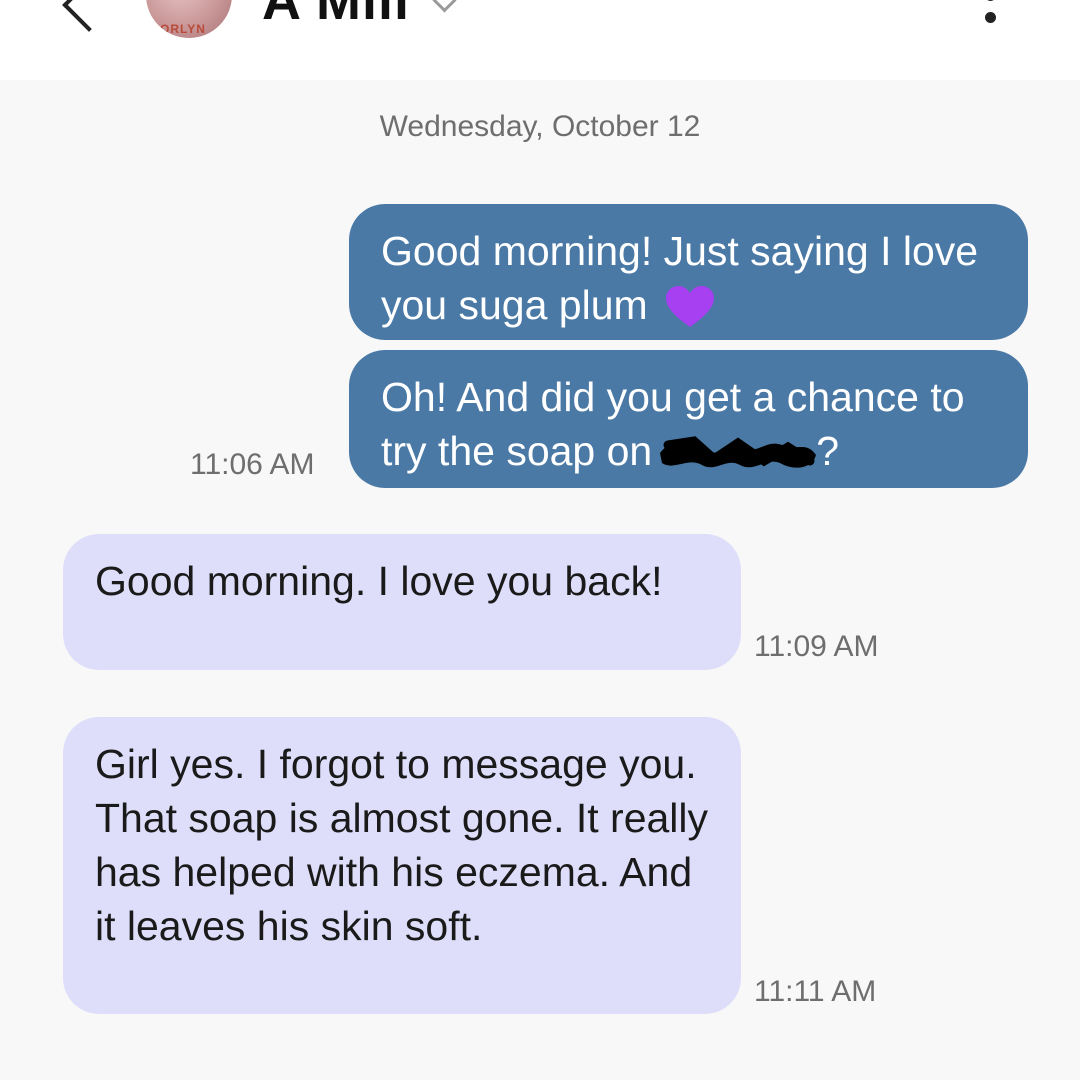 Image resolution: width=1080 pixels, height=1080 pixels. I want to click on redaction-scribble, so click(738, 452).